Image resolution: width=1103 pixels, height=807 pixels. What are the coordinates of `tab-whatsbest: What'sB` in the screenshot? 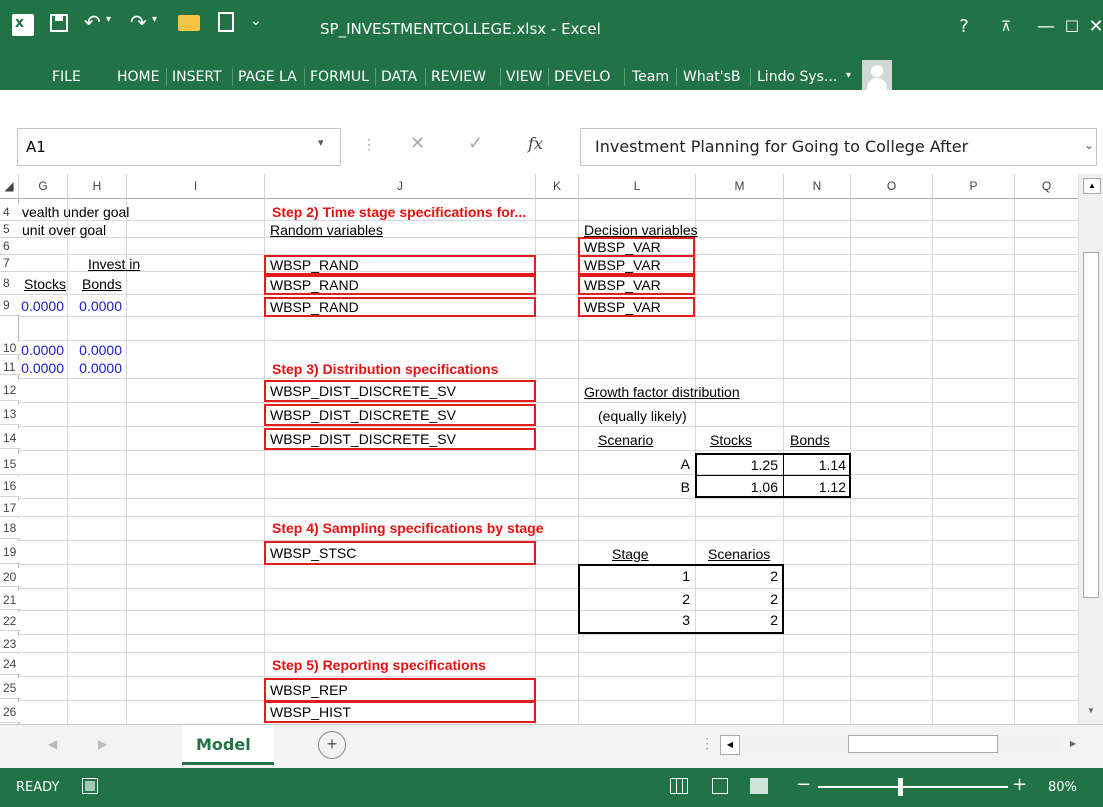 It's located at (712, 78).